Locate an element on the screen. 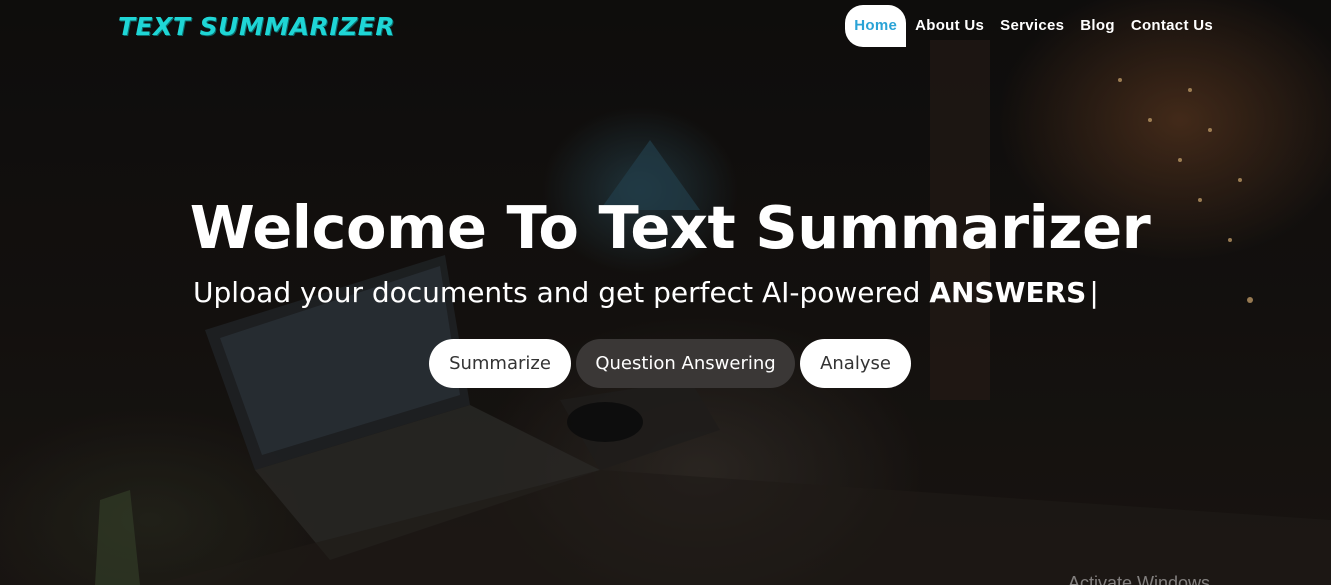 Image resolution: width=1331 pixels, height=585 pixels. nav-blog: Blog is located at coordinates (1097, 26).